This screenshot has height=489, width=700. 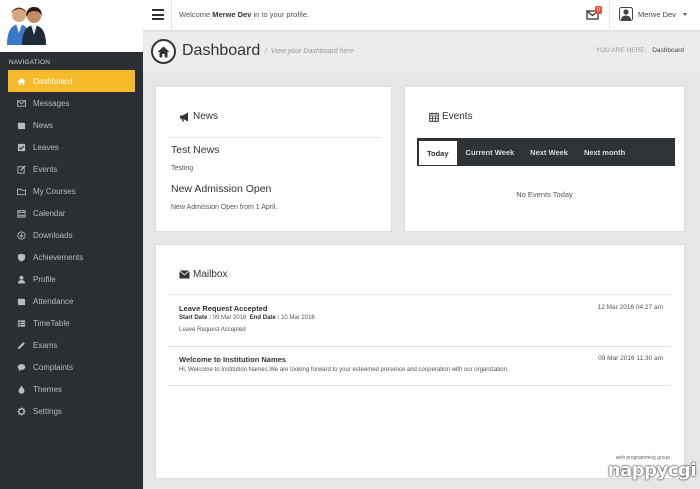 What do you see at coordinates (21, 345) in the screenshot?
I see `pencil-icon` at bounding box center [21, 345].